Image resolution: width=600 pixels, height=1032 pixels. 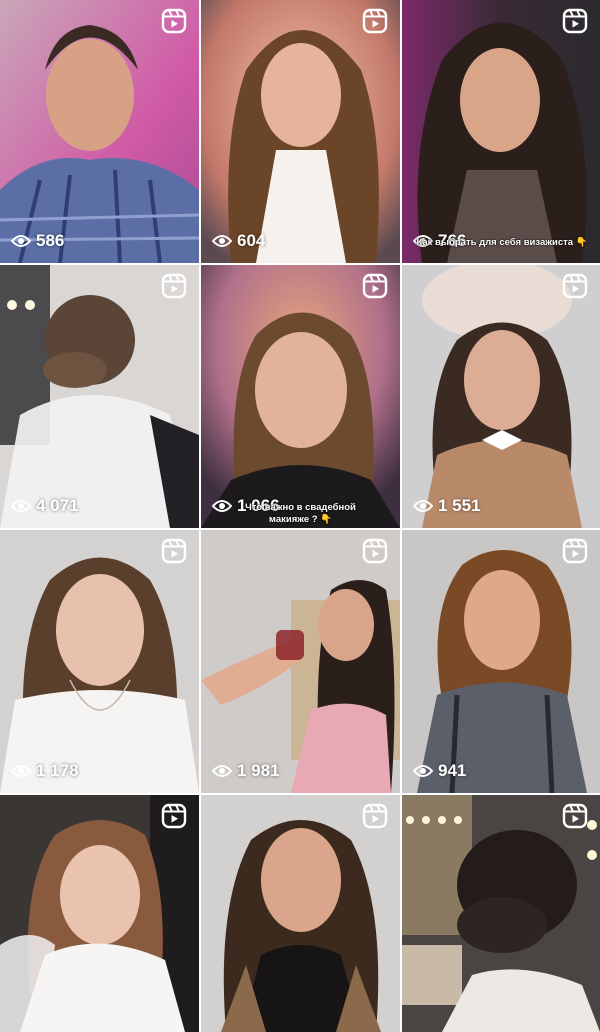 I want to click on reel-tile-8: 1 981, so click(x=300, y=661).